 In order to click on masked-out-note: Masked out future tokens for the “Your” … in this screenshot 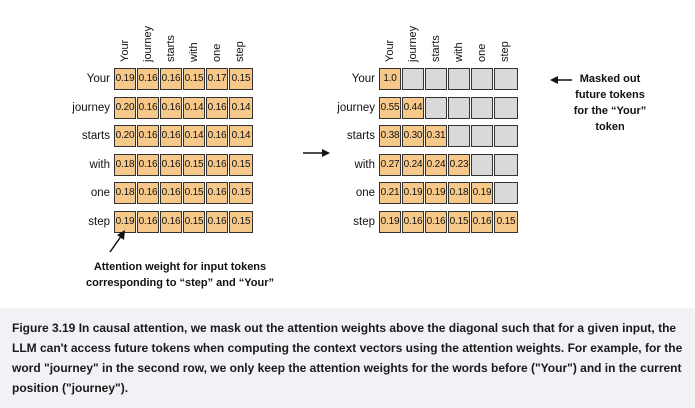, I will do `click(610, 103)`.